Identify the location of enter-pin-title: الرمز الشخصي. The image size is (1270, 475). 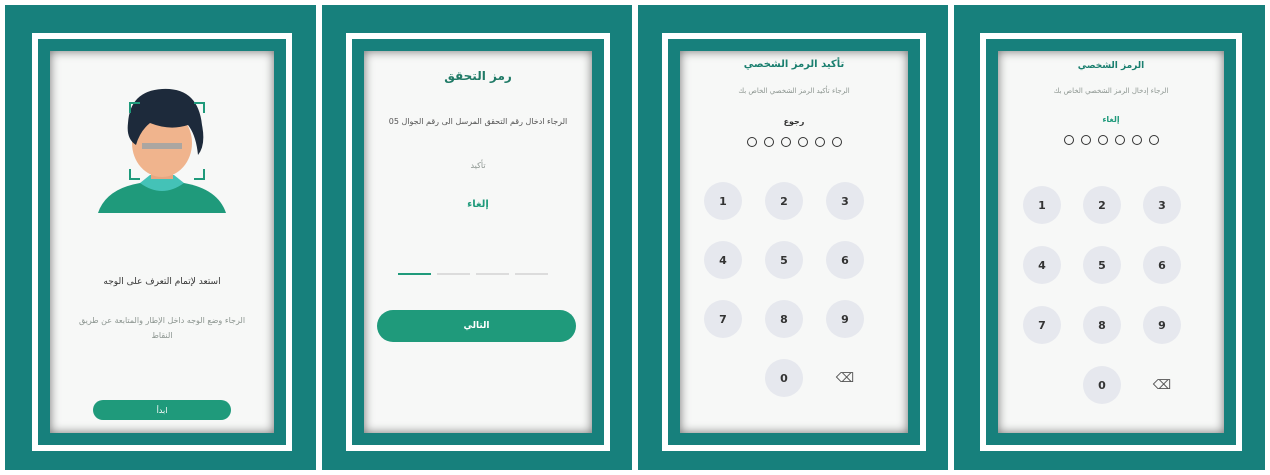
(1111, 66).